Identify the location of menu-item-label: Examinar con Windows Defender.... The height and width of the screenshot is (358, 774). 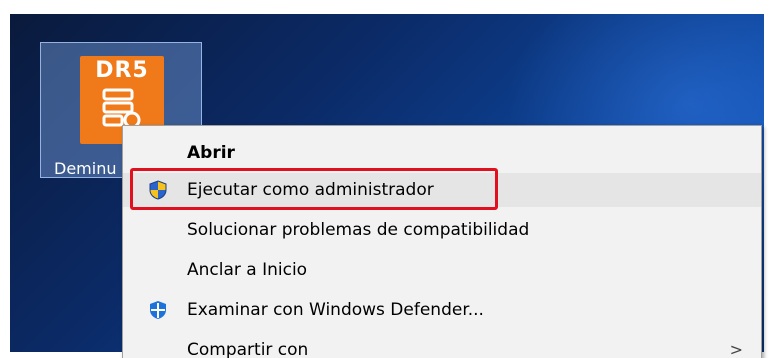
(335, 310).